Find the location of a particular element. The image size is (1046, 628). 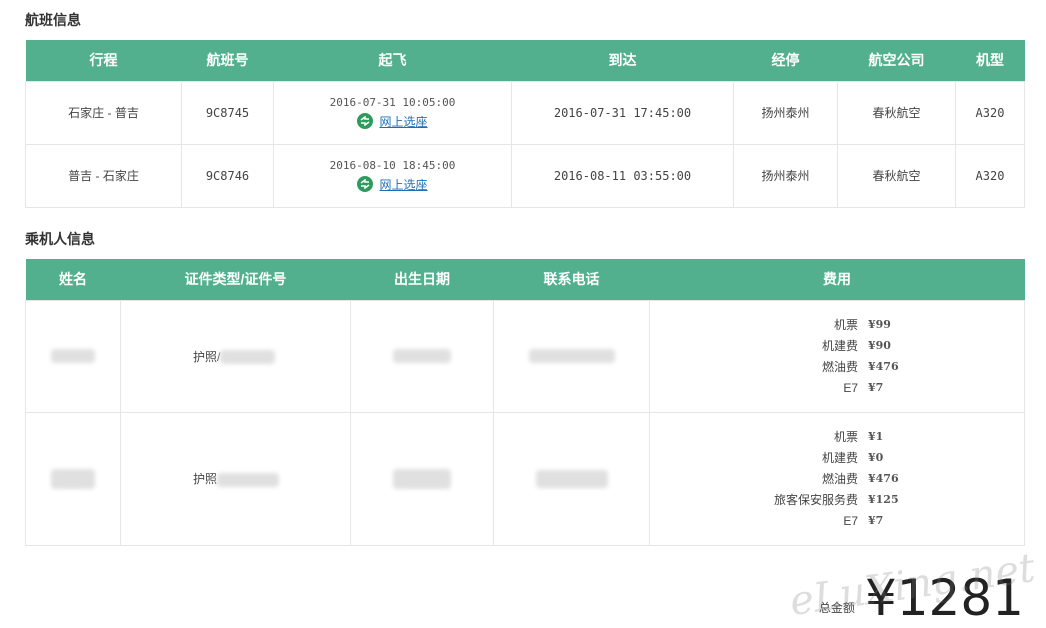

col-header-route: 行程 is located at coordinates (103, 60).